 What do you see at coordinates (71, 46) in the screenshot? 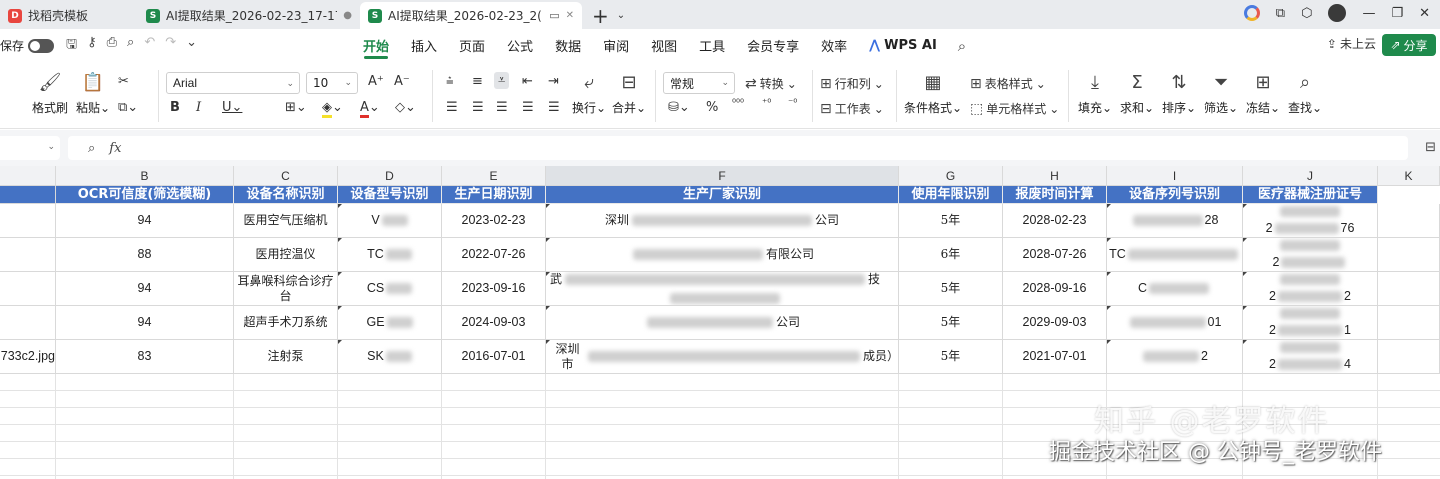
I see `save-icon: 🖫` at bounding box center [71, 46].